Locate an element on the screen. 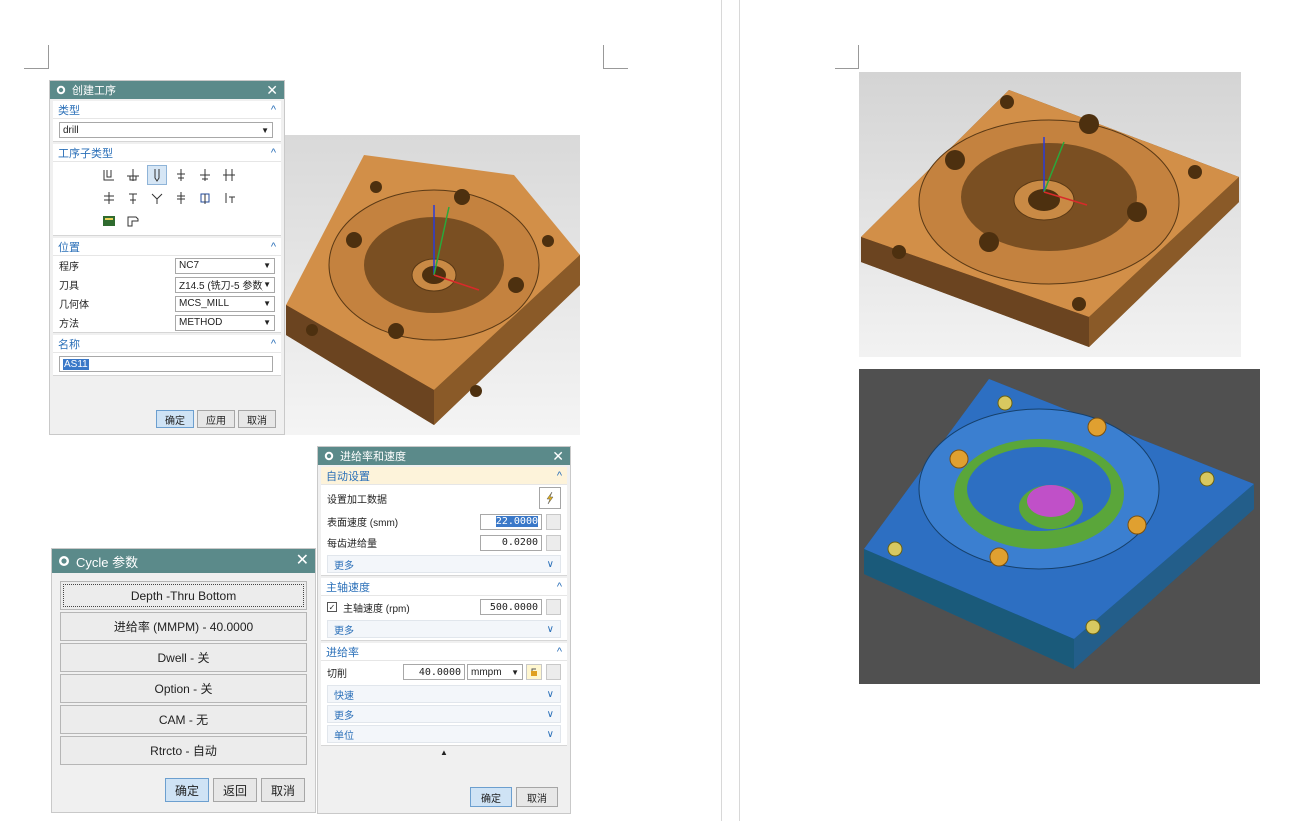  rapid-group: 快速 ∨ is located at coordinates (444, 694).